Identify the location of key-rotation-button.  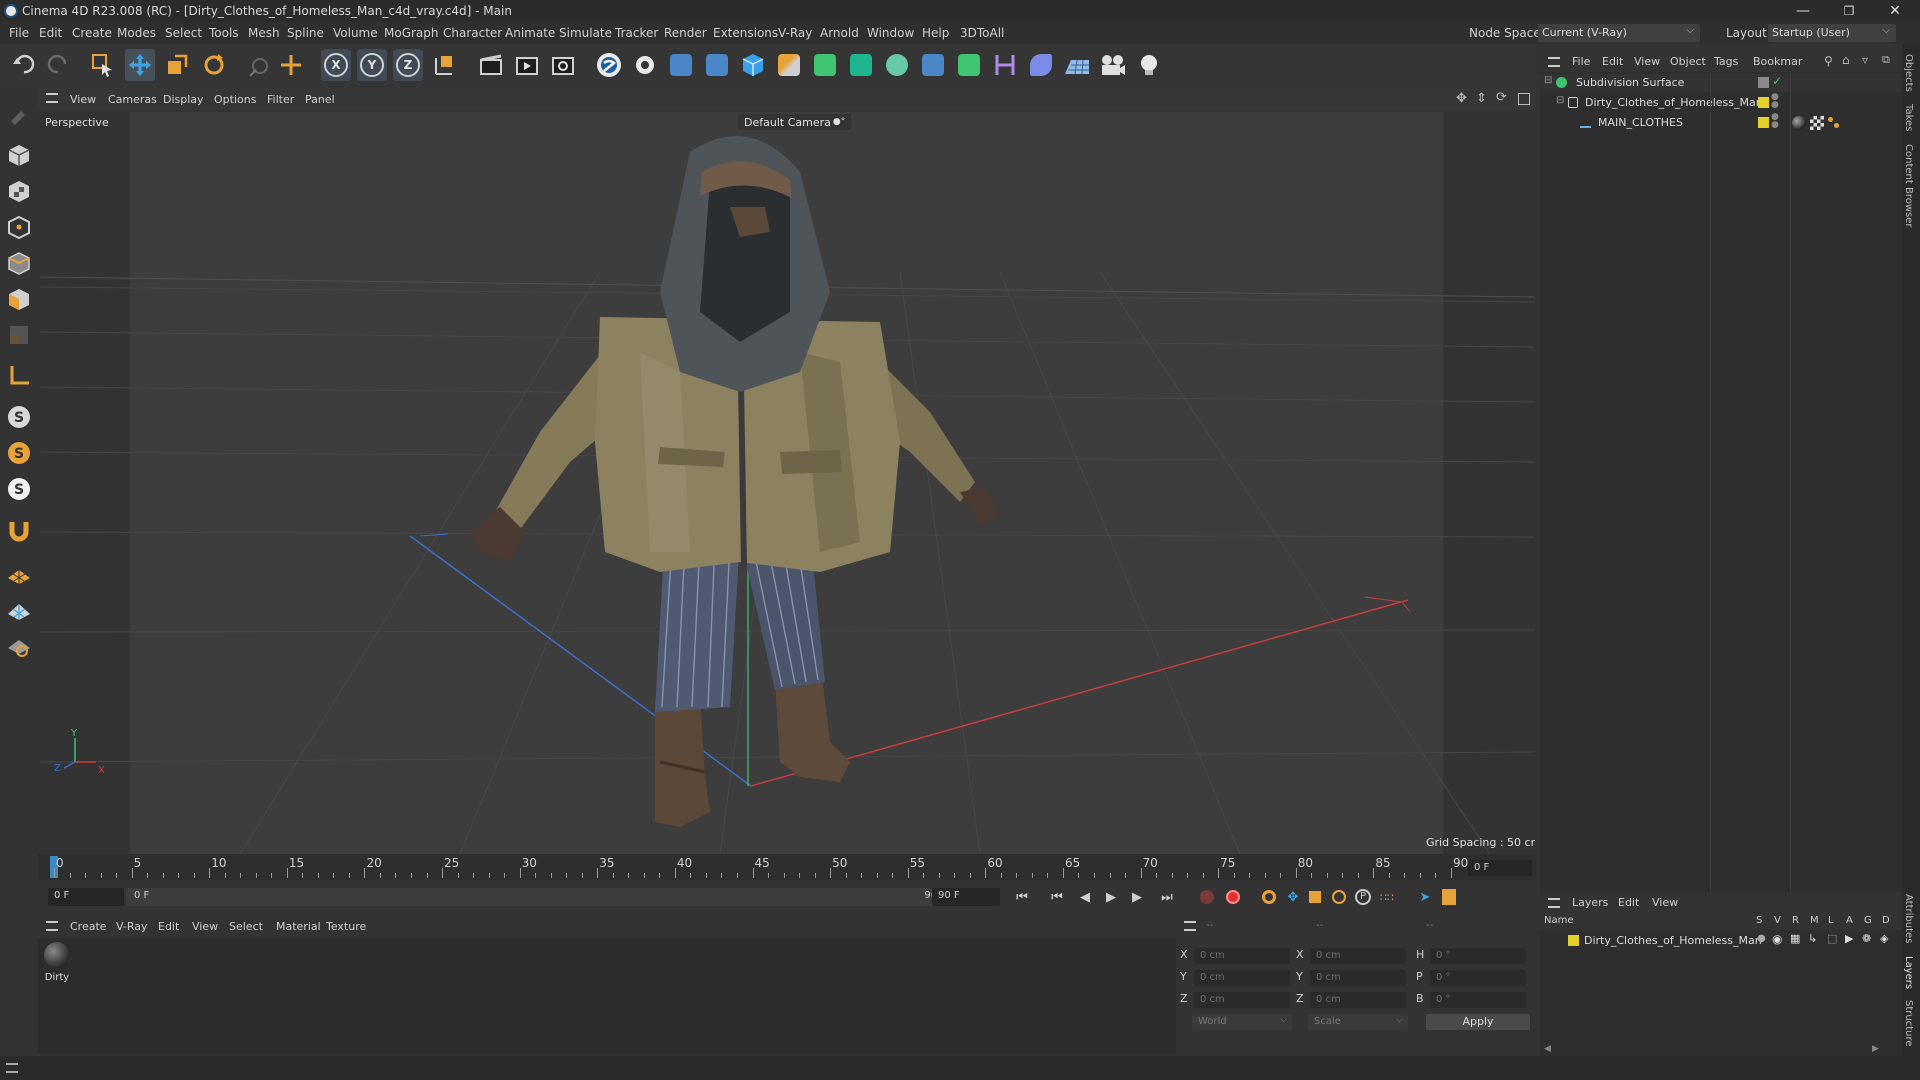
(1339, 897).